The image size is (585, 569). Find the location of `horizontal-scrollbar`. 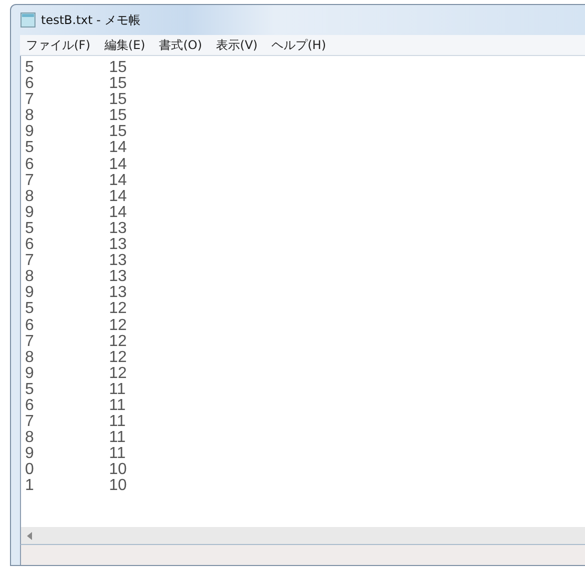

horizontal-scrollbar is located at coordinates (302, 536).